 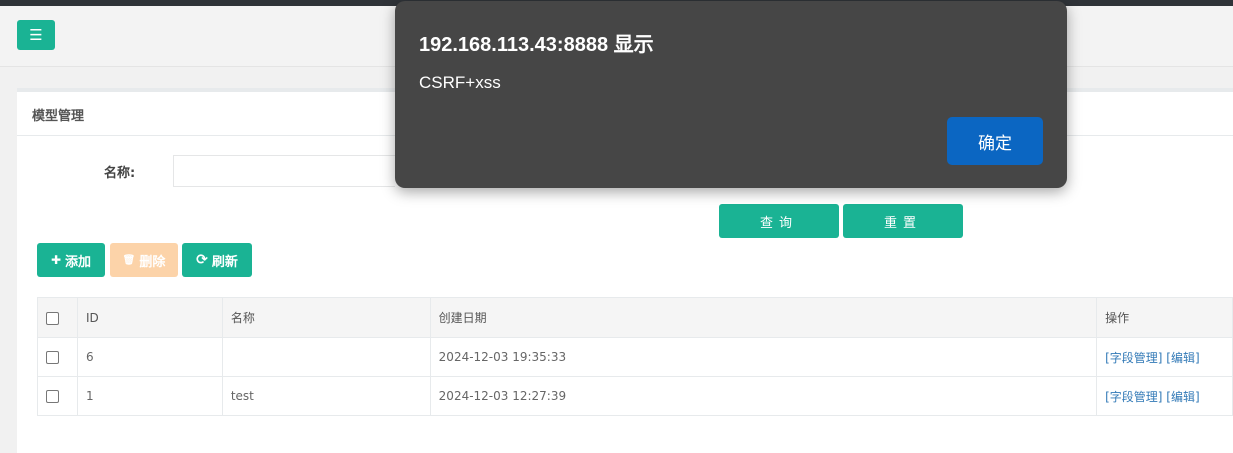 I want to click on table-row: 1 test 2024-12-03 12:27:39 [字段管理] [编辑], so click(x=635, y=396).